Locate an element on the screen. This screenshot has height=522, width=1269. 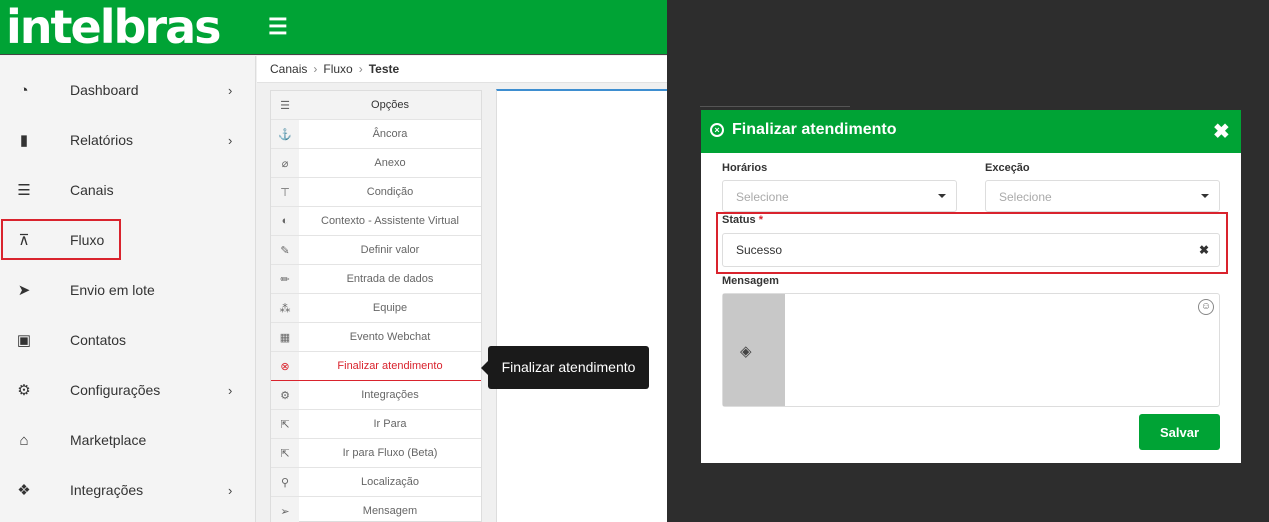
sidebar-item-dashboard: ◔ Dashboard › is located at coordinates (128, 90).